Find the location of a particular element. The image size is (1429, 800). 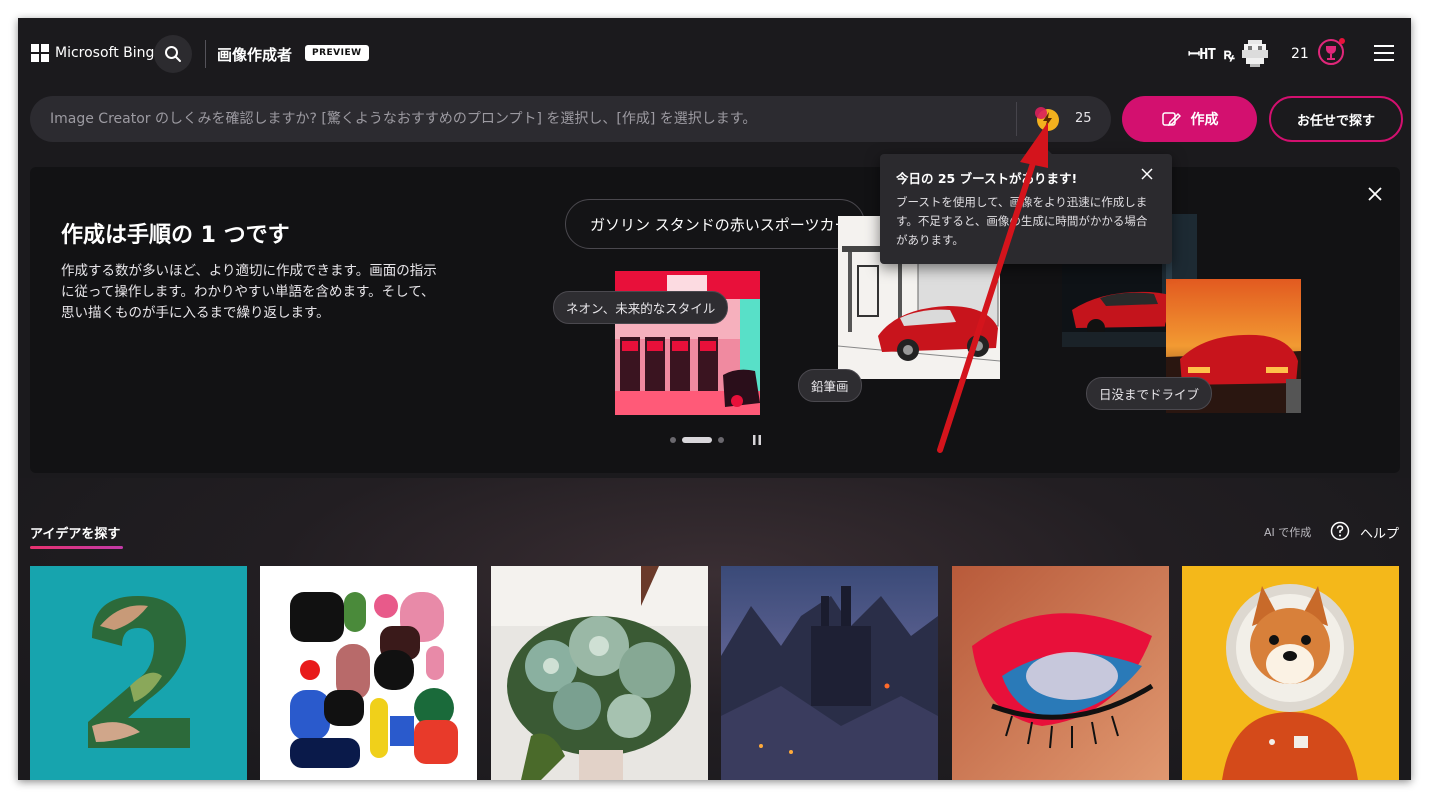

search-icon is located at coordinates (173, 54).